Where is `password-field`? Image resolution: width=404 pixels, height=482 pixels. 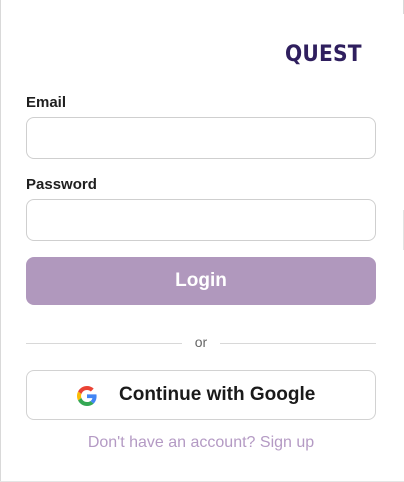 password-field is located at coordinates (201, 220).